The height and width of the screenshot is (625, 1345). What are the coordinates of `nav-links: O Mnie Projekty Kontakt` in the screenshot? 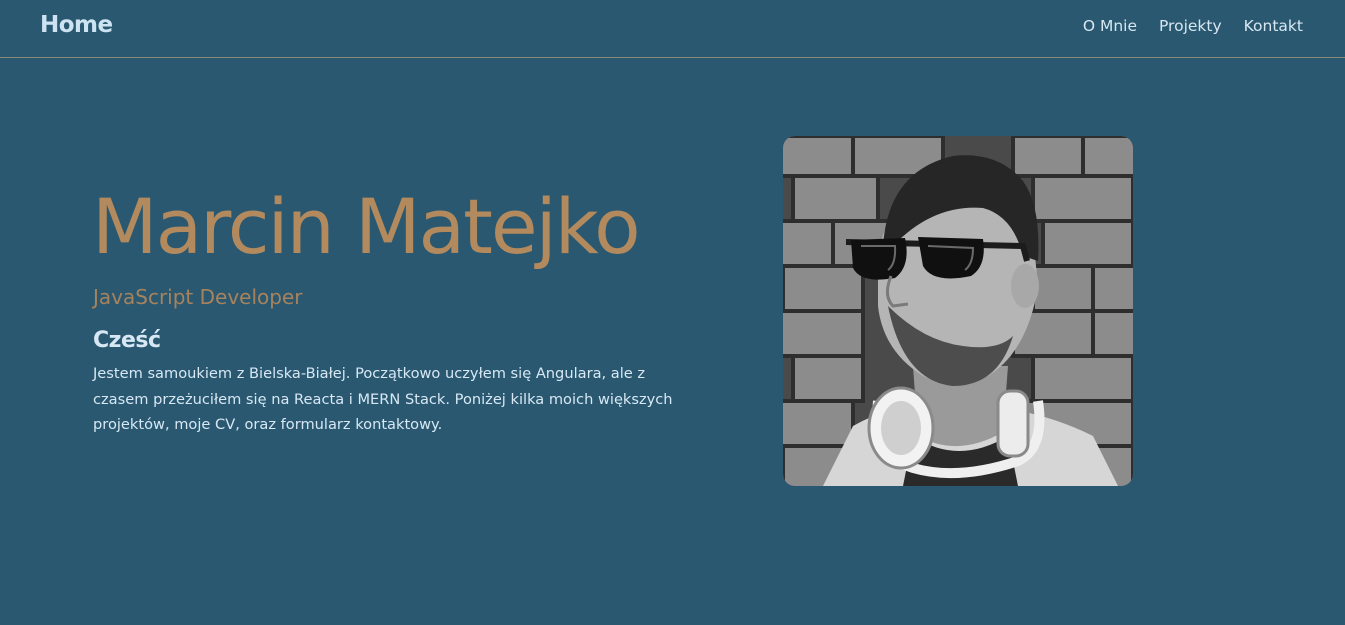 It's located at (1193, 26).